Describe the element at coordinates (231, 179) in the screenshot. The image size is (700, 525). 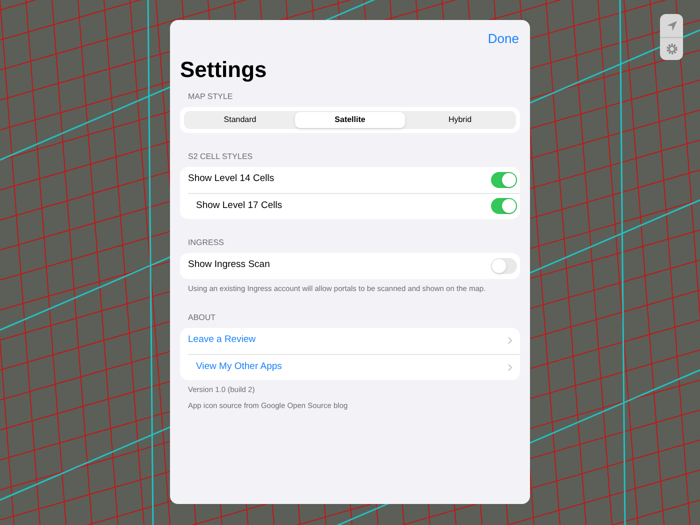
I see `setting-label: Show Level 14 Cells` at that location.